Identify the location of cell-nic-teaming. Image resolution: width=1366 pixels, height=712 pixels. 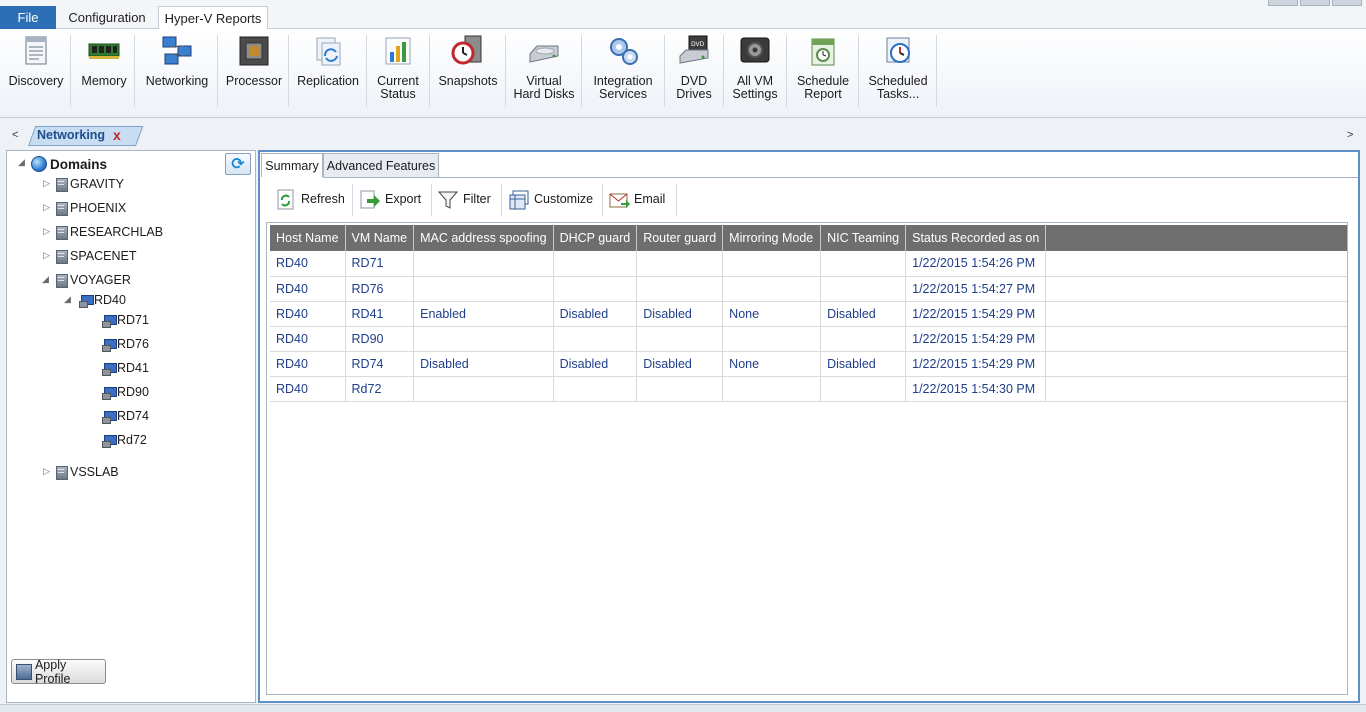
(863, 264).